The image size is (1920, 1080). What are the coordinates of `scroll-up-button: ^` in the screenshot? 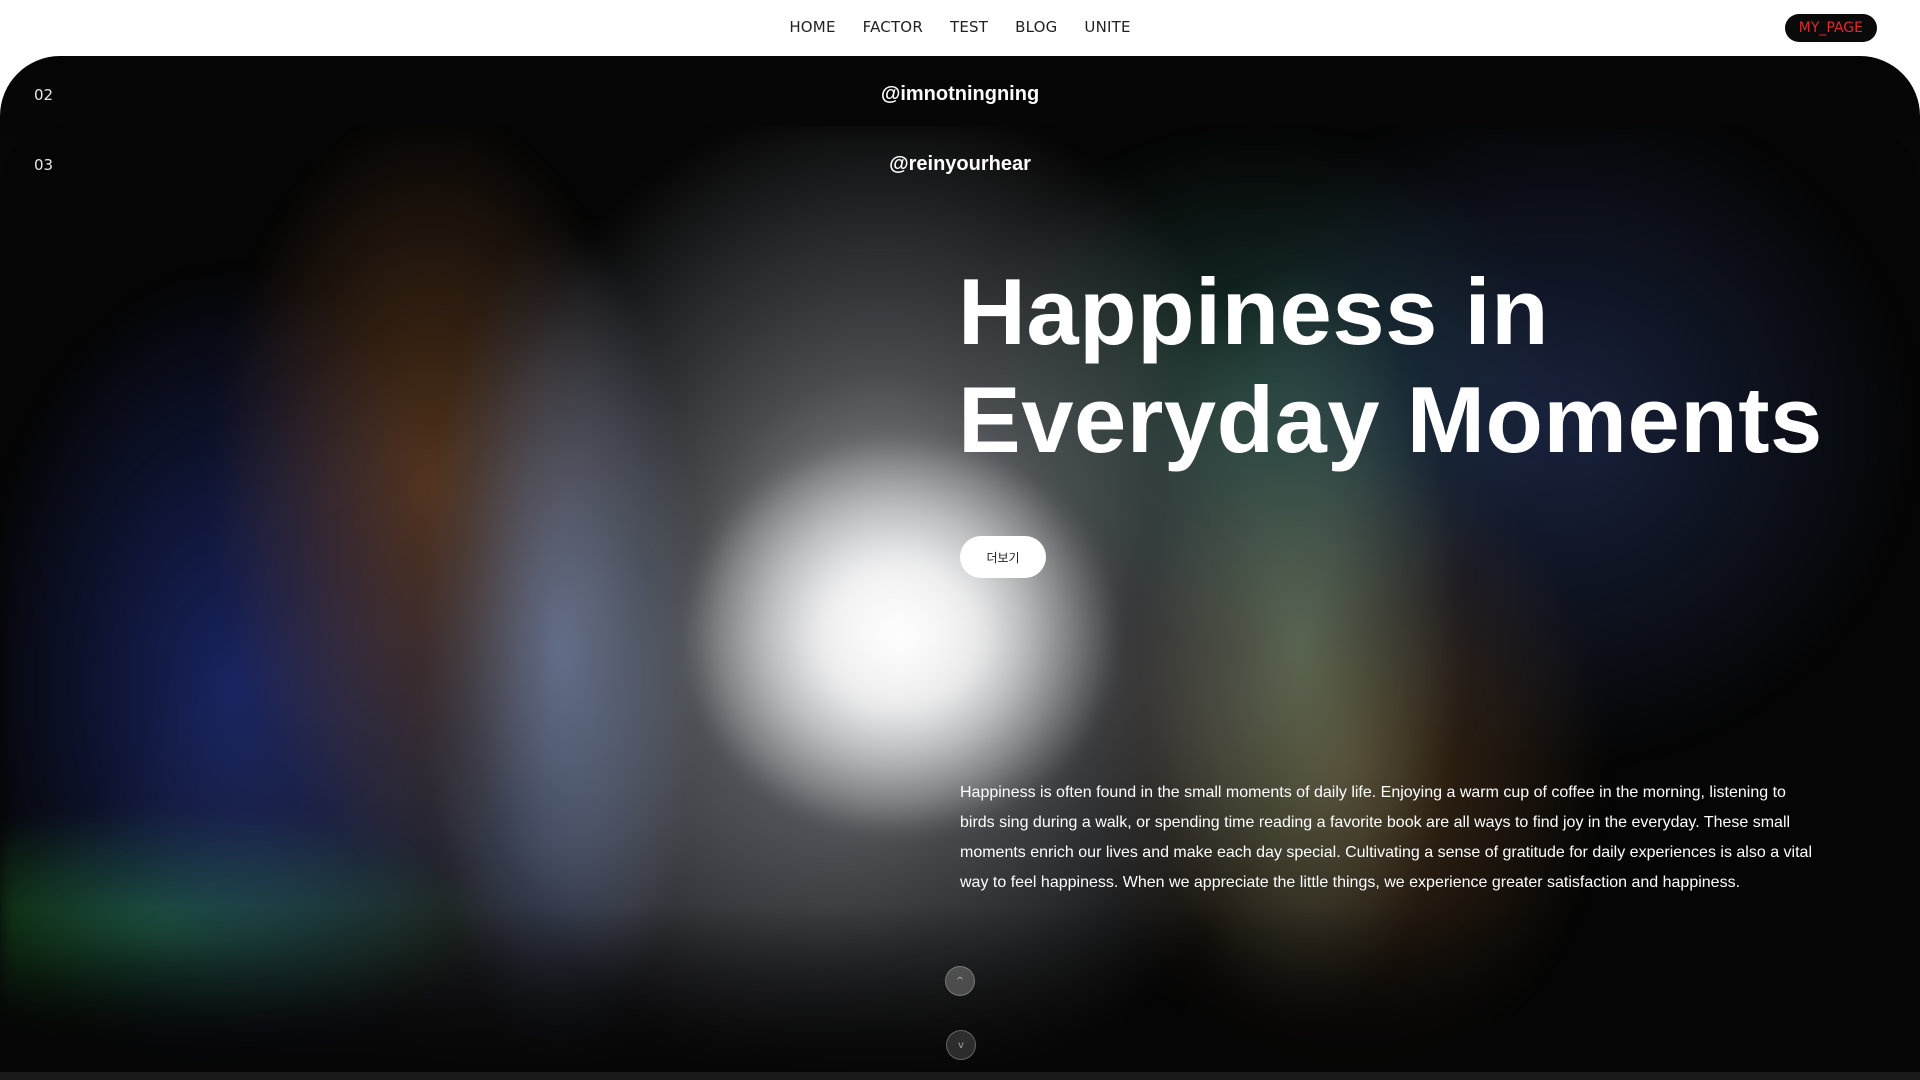 It's located at (960, 981).